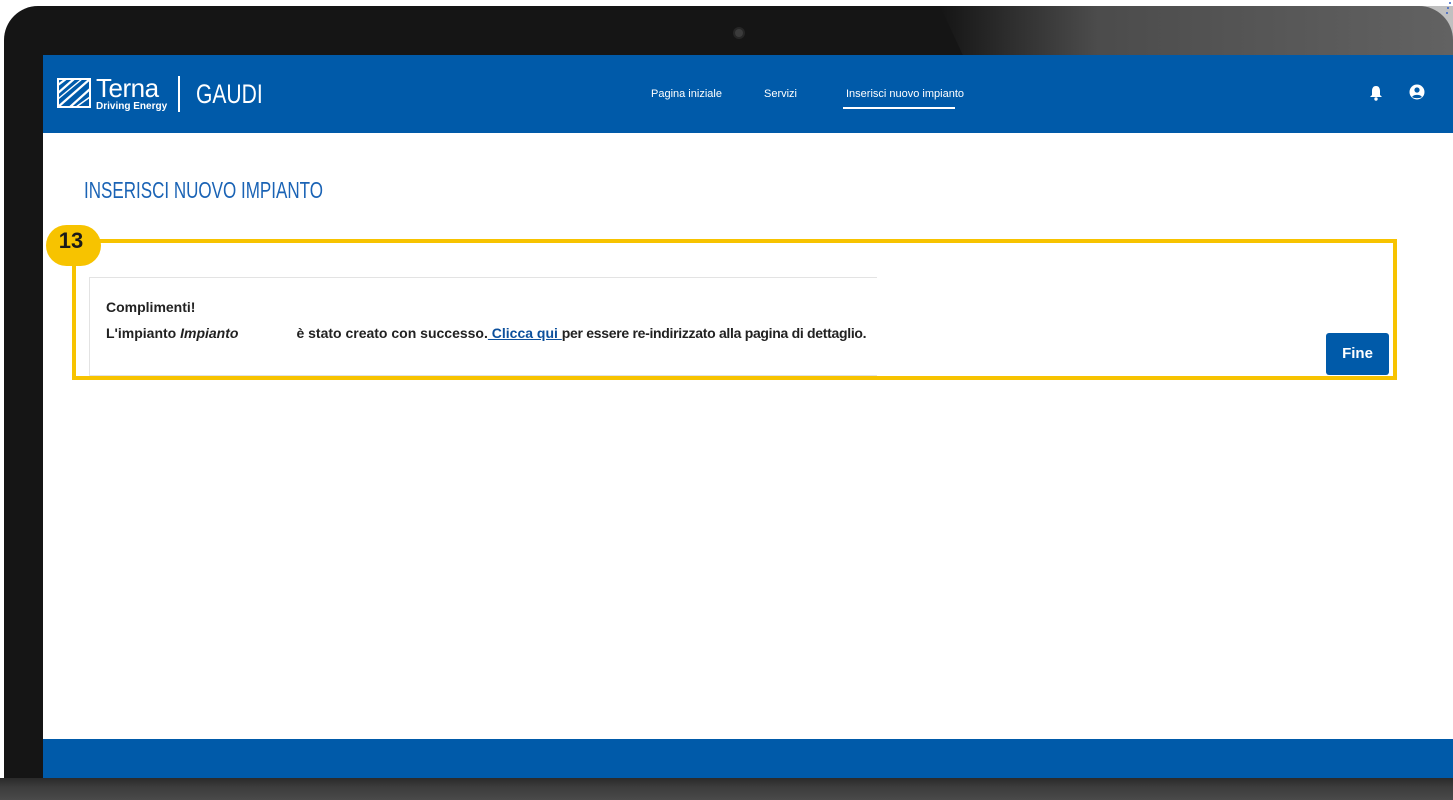  I want to click on nav-new-plant: Inserisci nuovo impianto, so click(905, 94).